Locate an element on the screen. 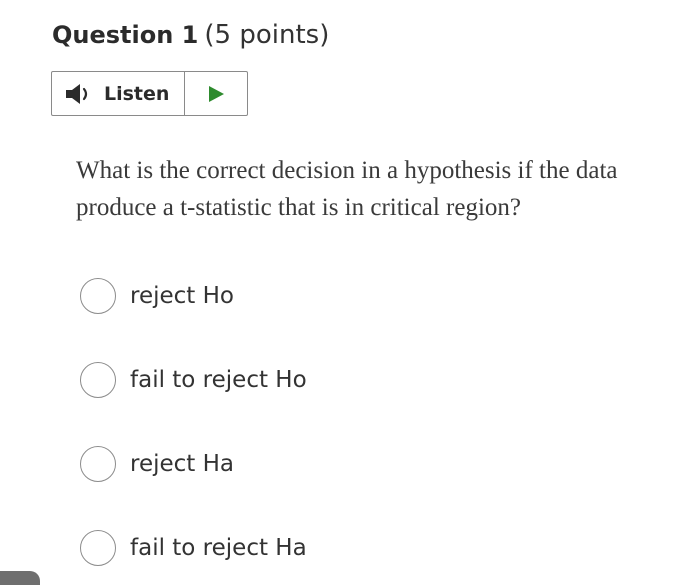 The height and width of the screenshot is (585, 700). play-icon is located at coordinates (216, 94).